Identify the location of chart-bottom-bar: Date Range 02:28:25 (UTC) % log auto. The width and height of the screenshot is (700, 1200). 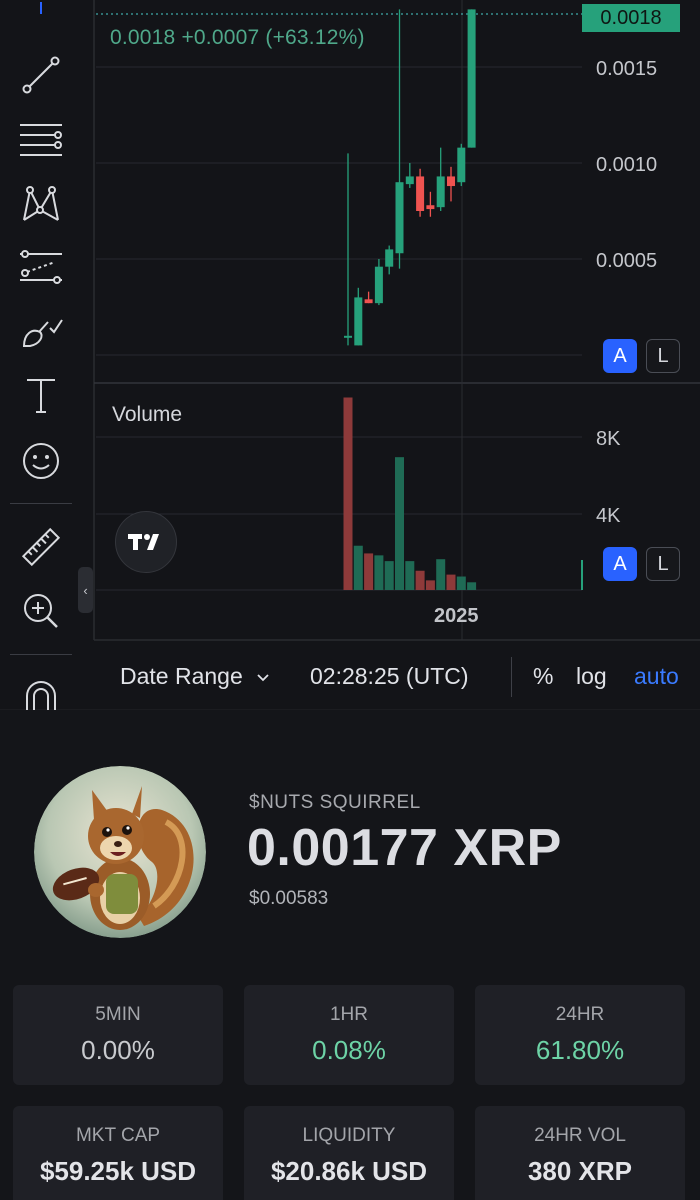
(397, 679).